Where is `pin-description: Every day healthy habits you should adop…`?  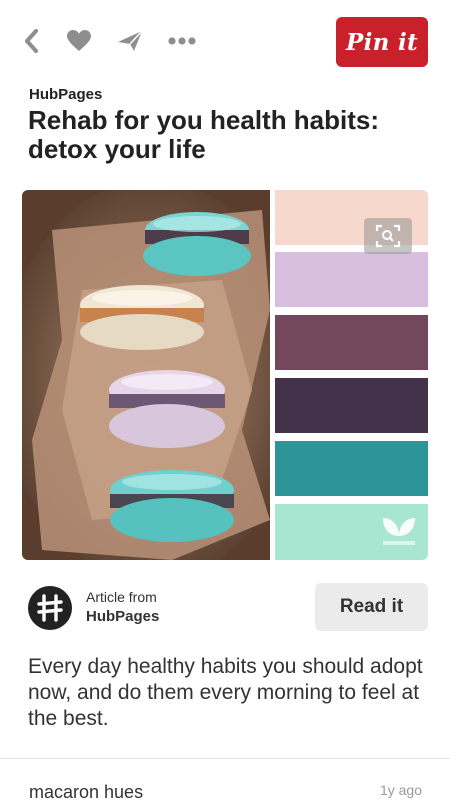 pin-description: Every day healthy habits you should adop… is located at coordinates (225, 692).